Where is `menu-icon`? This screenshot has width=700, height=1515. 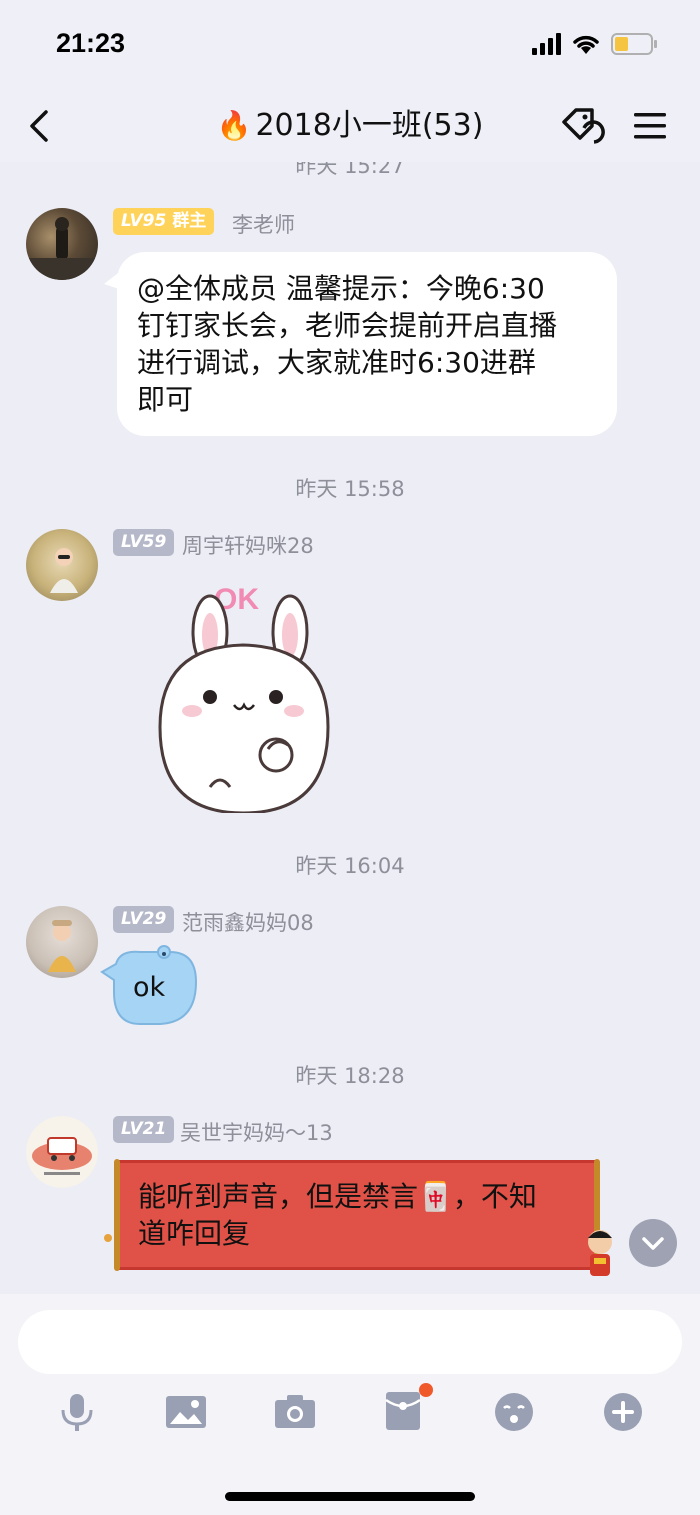
menu-icon is located at coordinates (650, 126).